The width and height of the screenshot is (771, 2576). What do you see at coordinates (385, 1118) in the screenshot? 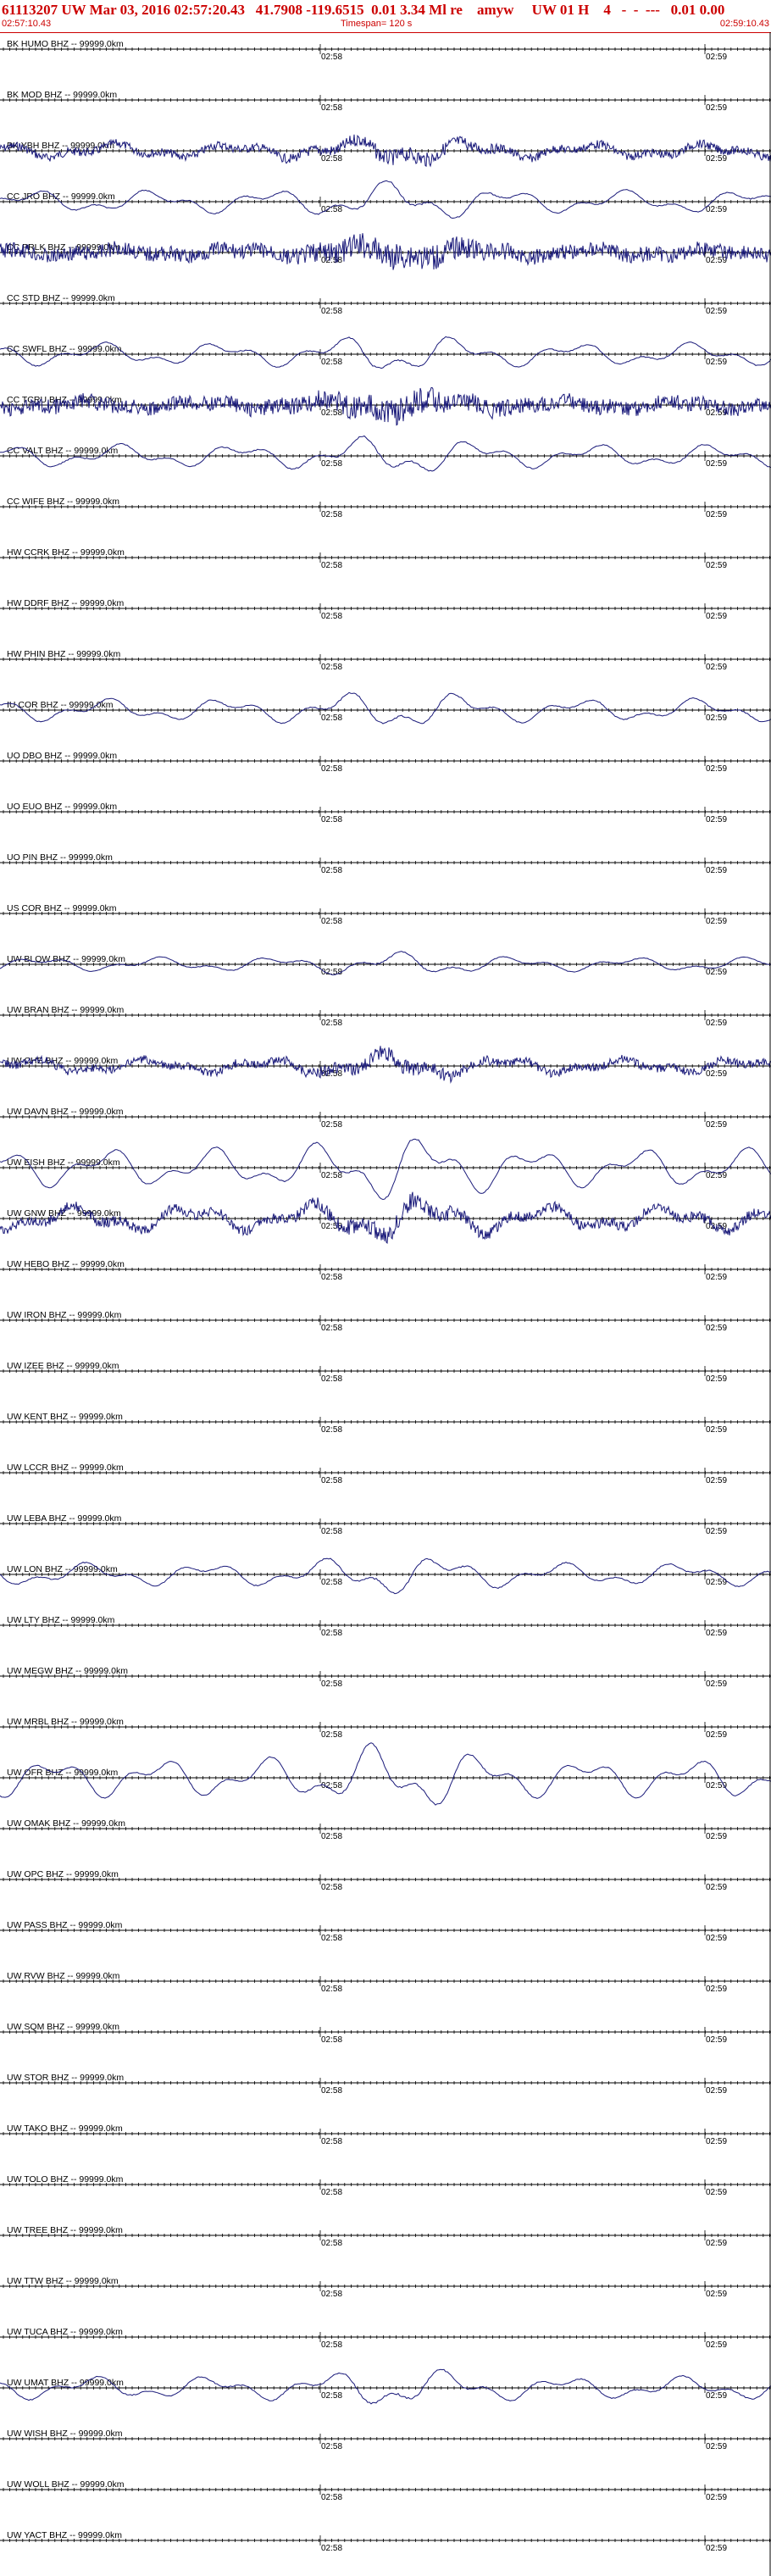
I see `station-row: 02:58 02:59 UW DAVN BHZ -- 99999.0km` at bounding box center [385, 1118].